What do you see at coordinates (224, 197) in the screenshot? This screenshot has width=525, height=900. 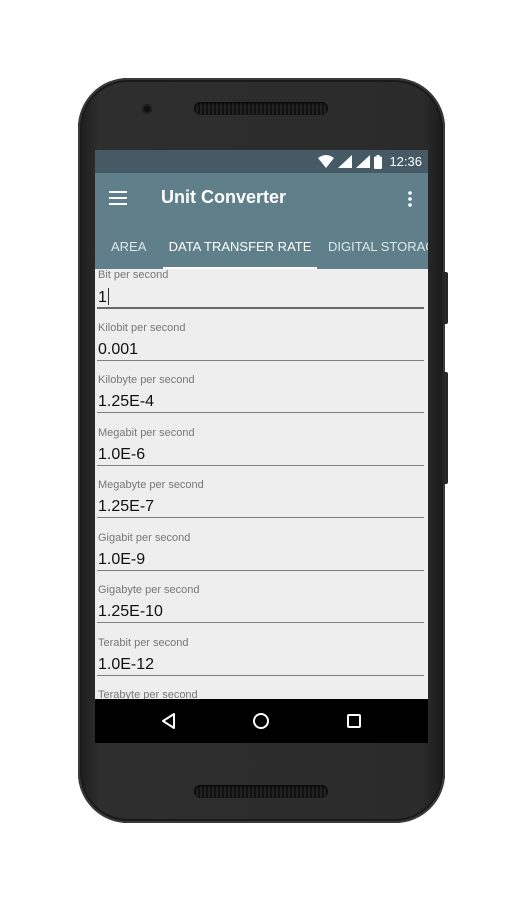 I see `app-title: Unit Converter` at bounding box center [224, 197].